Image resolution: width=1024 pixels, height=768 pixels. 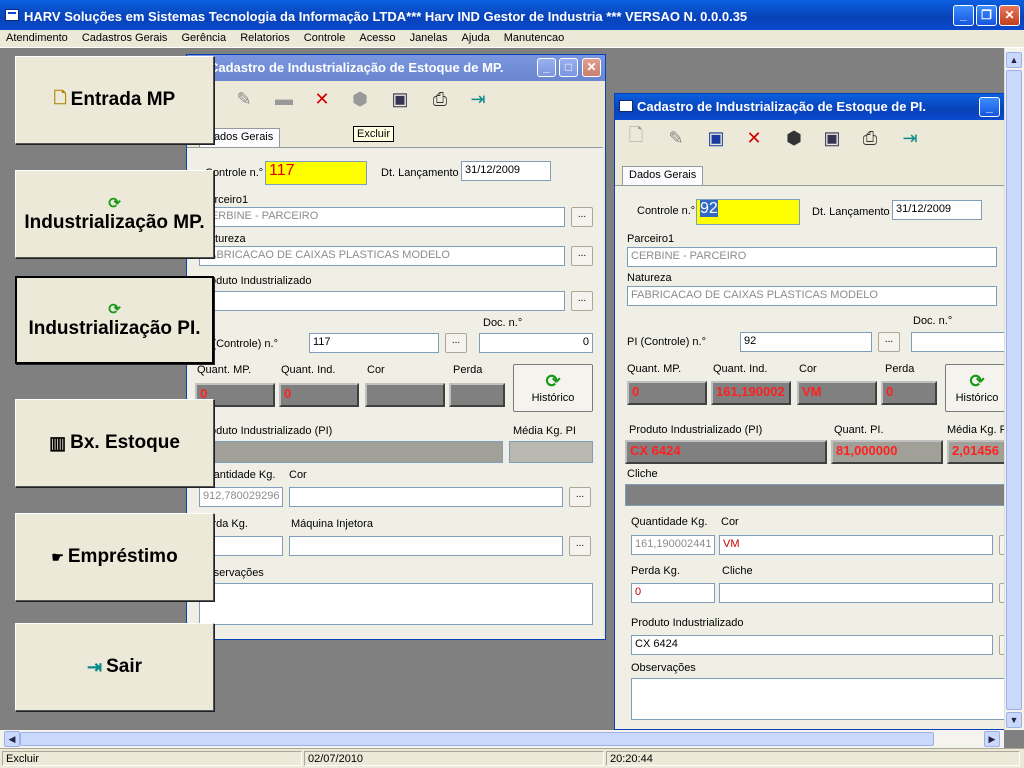 What do you see at coordinates (856, 593) in the screenshot?
I see `cliche2-field` at bounding box center [856, 593].